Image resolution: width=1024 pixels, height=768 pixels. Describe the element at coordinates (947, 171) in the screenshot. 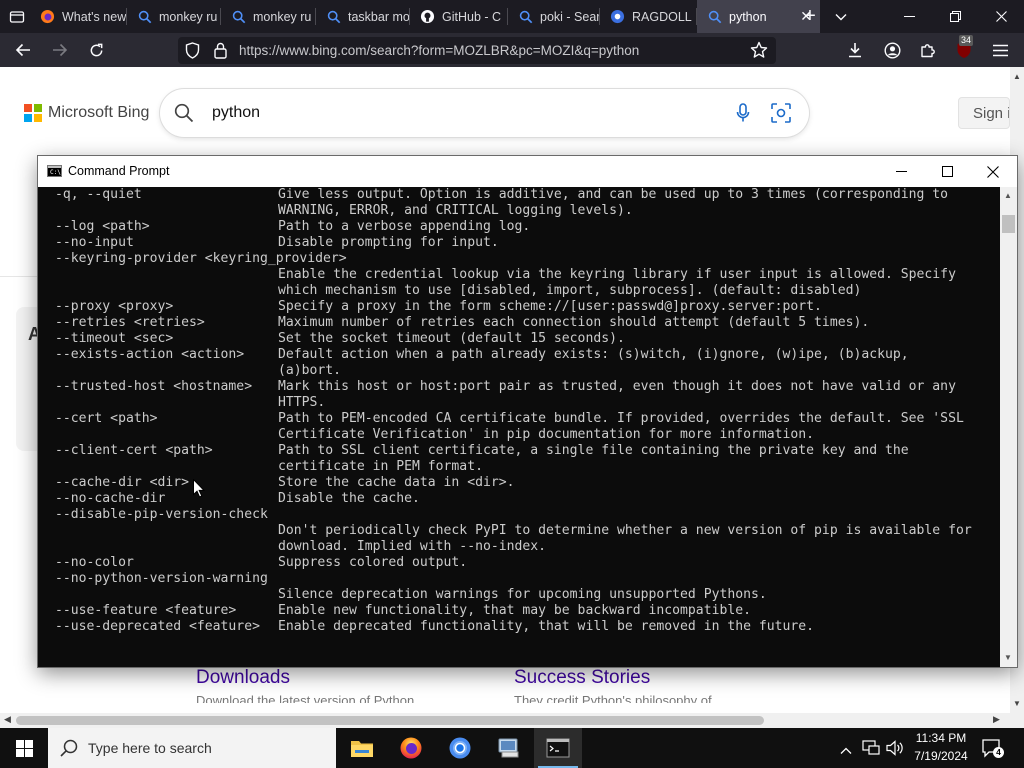

I see `cmd-maximize-icon` at that location.